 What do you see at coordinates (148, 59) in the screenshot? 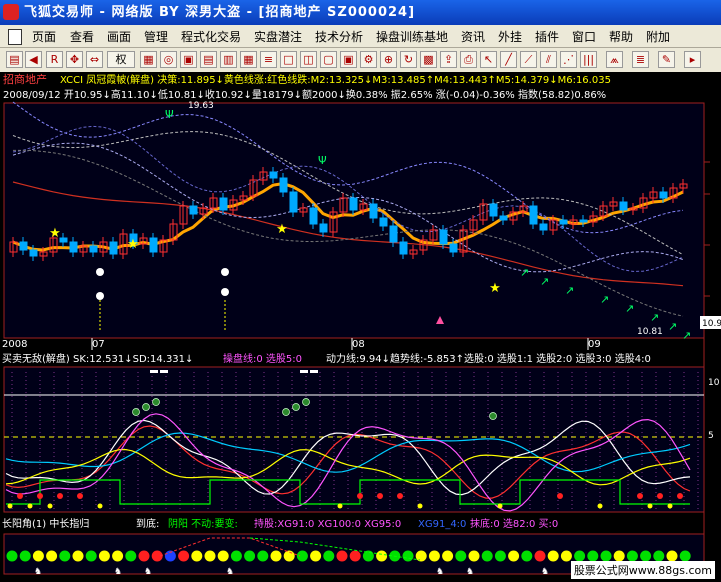
I see `chart-icon: ▦` at bounding box center [148, 59].